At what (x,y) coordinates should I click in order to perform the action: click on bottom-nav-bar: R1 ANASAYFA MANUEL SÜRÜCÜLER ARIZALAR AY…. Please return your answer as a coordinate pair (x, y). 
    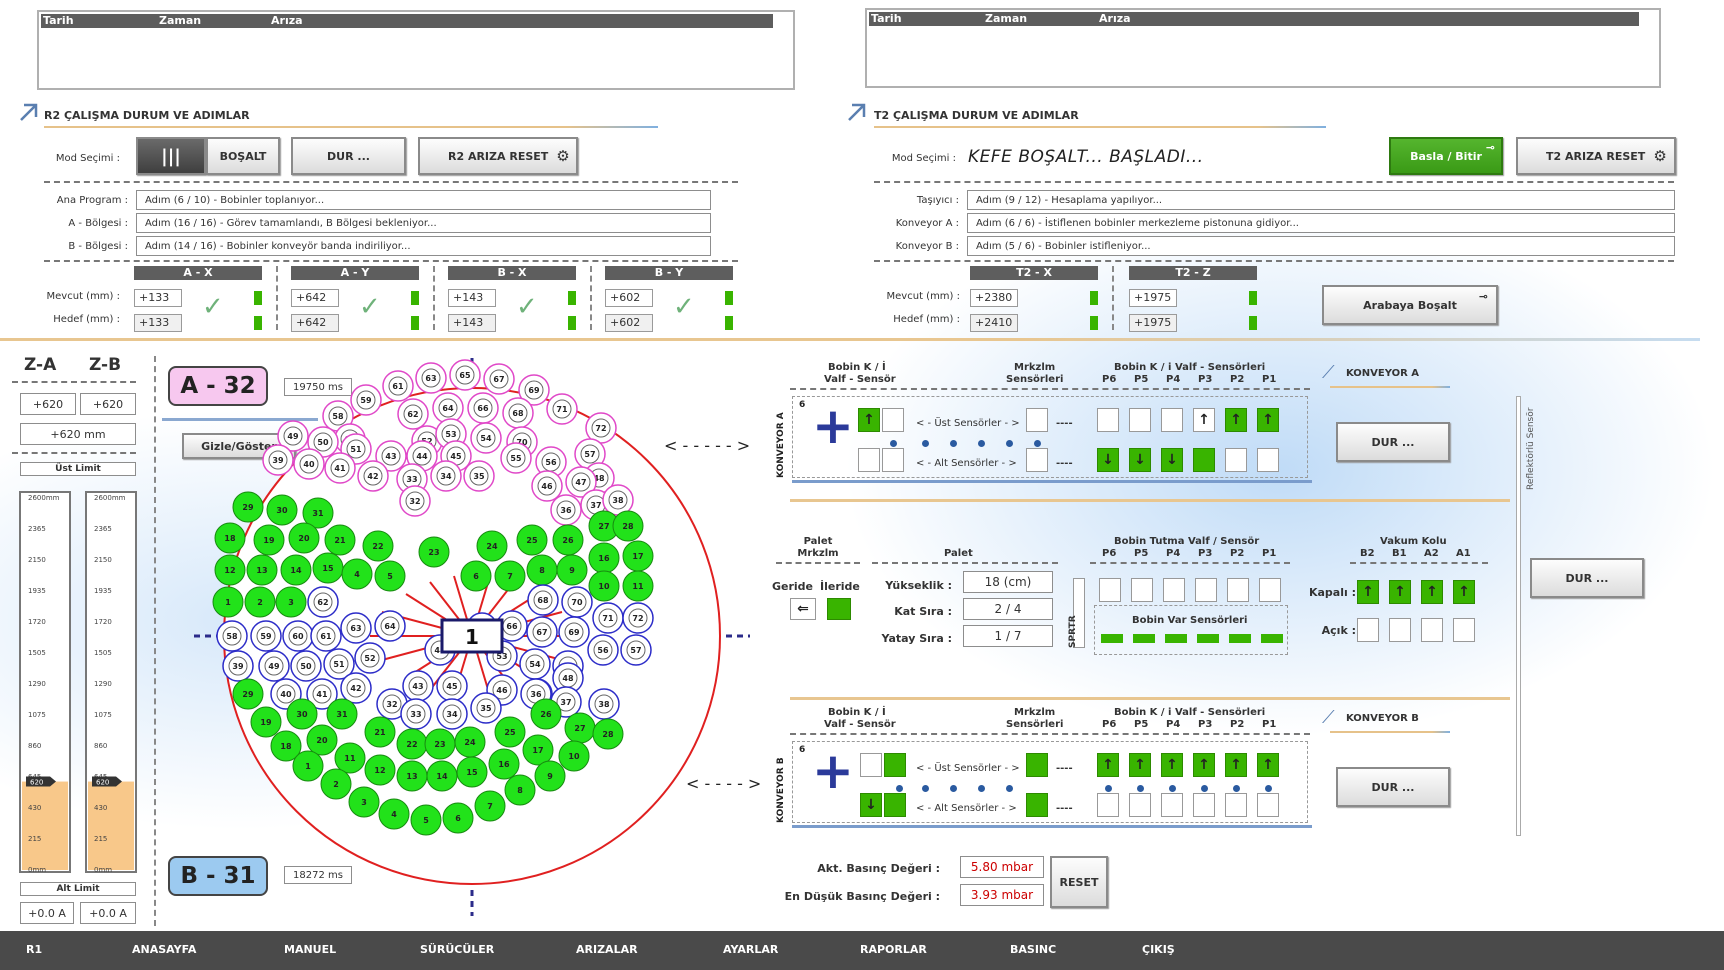
    Looking at the image, I should click on (862, 950).